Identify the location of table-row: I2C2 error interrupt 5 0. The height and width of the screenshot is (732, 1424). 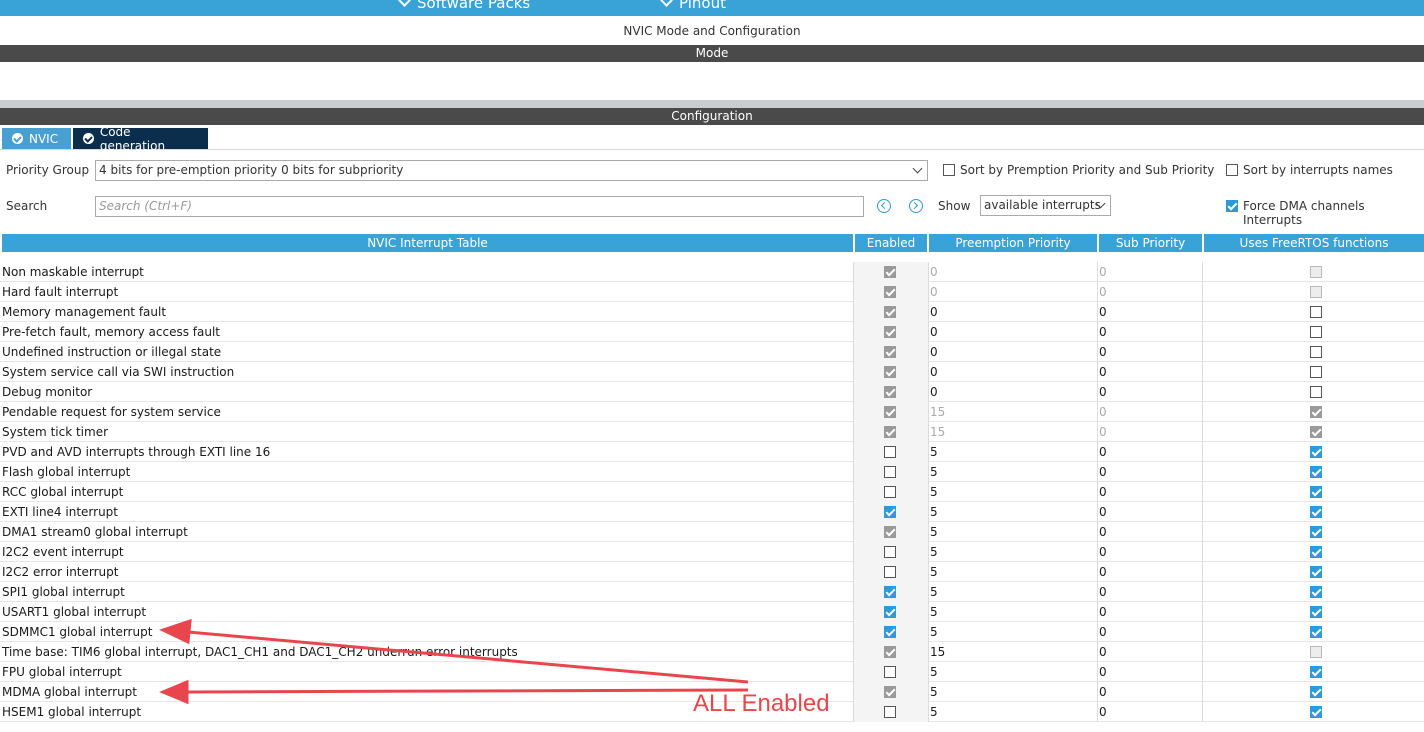
(712, 572).